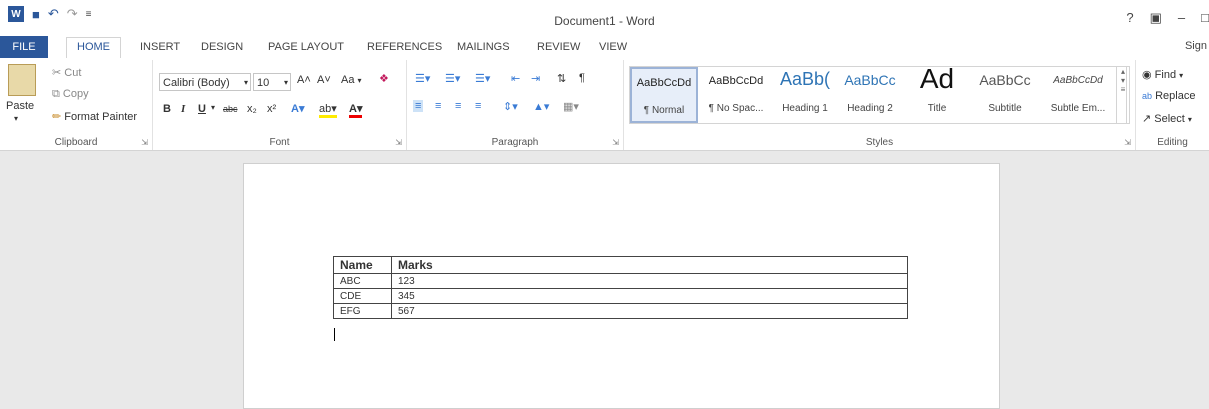  I want to click on numbering-icon: ☰▾, so click(452, 78).